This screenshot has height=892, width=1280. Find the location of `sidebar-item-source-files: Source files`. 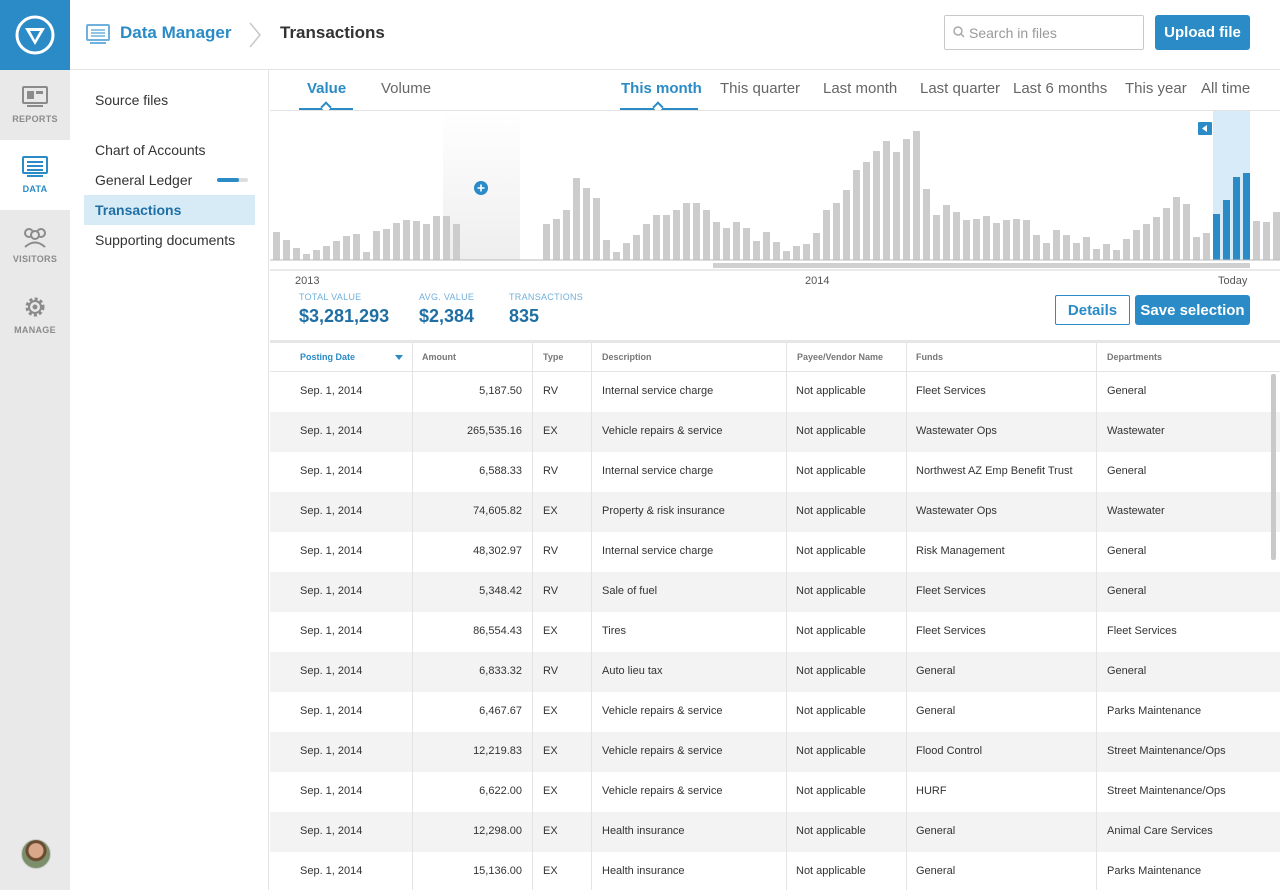

sidebar-item-source-files: Source files is located at coordinates (169, 100).